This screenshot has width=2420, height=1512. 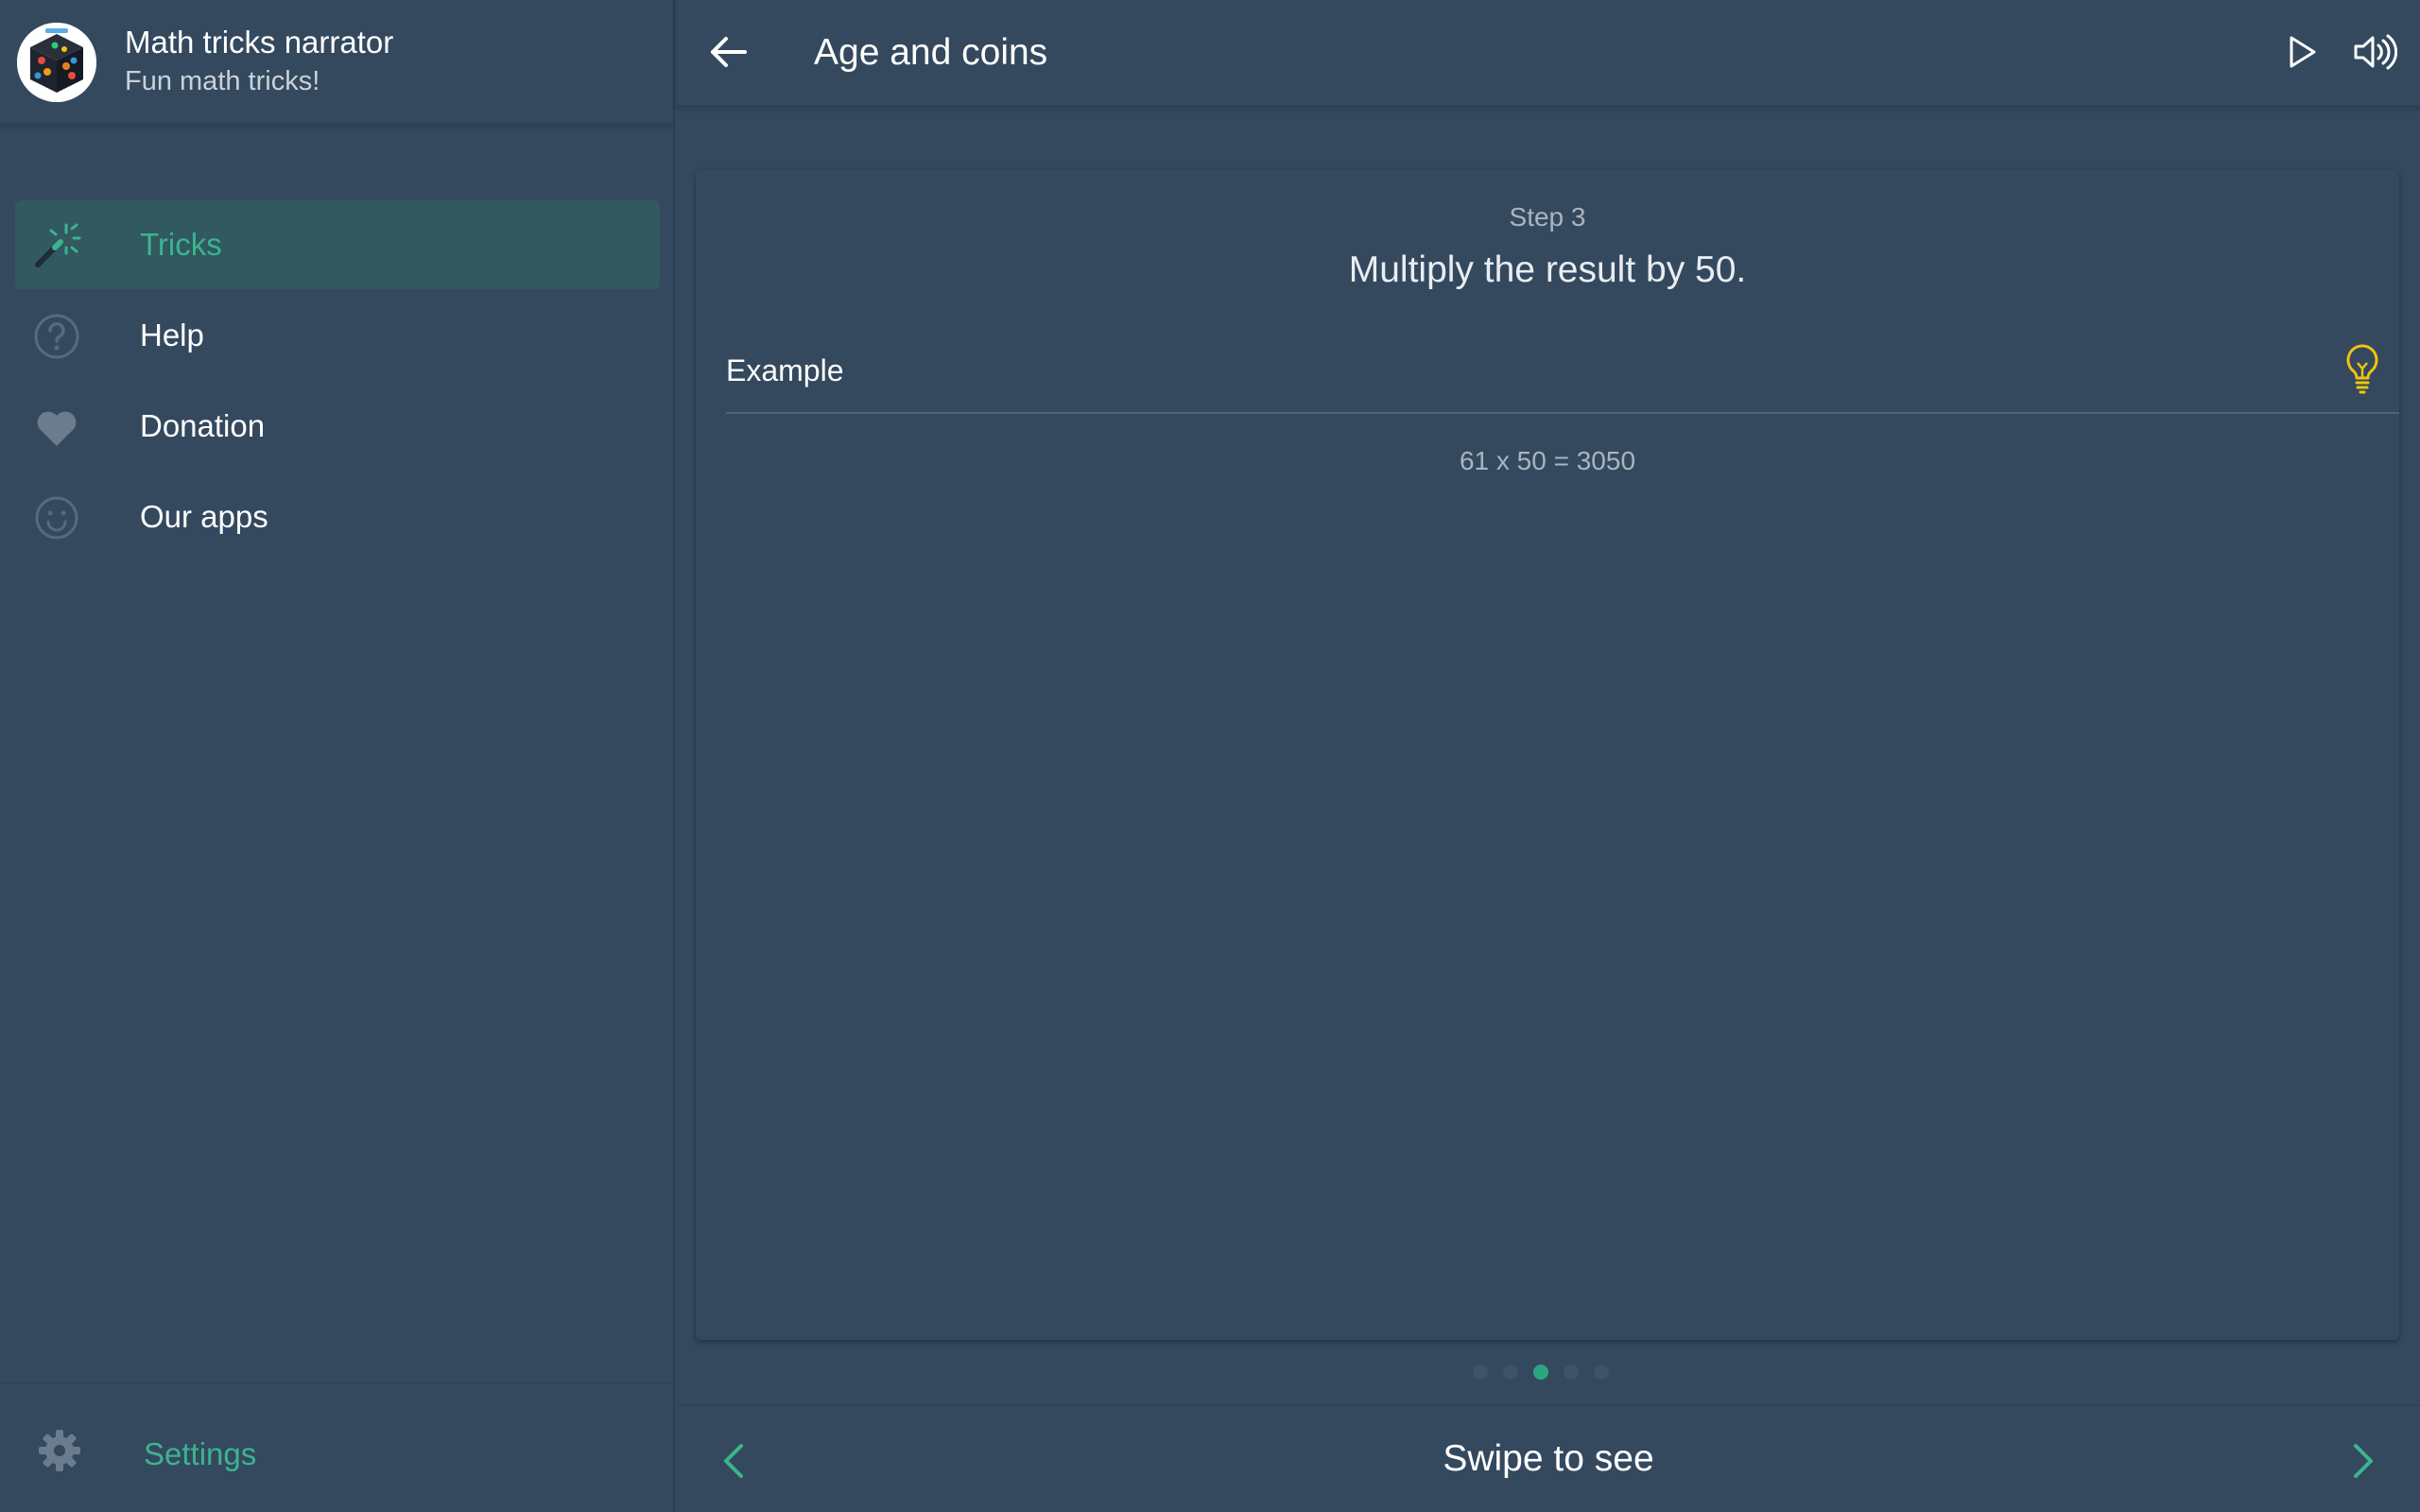 I want to click on sidebar-item-tricks: Tricks, so click(x=337, y=244).